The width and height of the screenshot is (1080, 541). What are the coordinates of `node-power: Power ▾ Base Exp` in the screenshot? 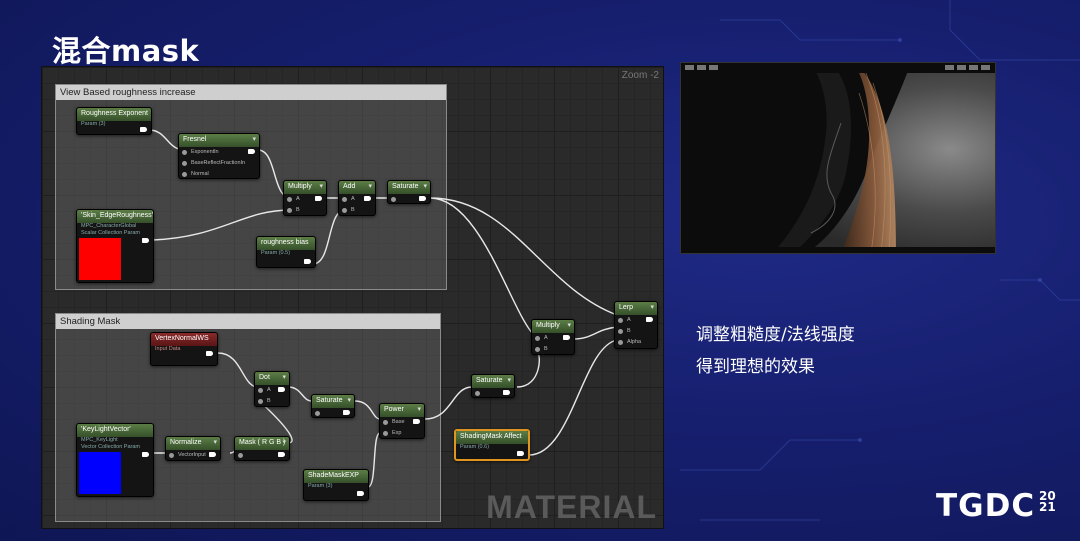 It's located at (402, 421).